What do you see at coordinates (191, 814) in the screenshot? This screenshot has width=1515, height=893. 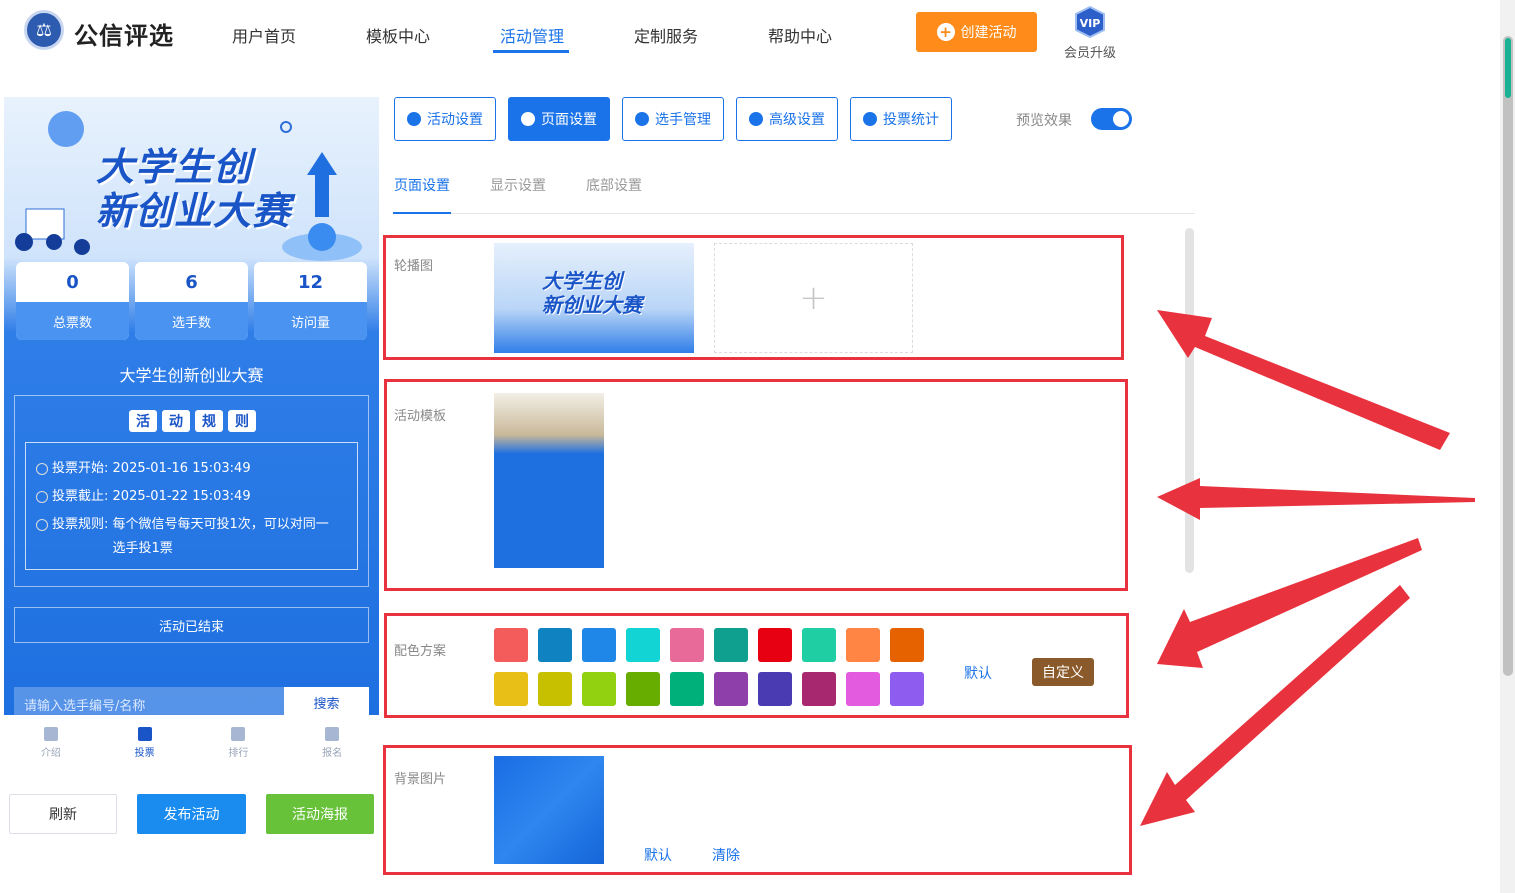 I see `publish-button: 发布活动` at bounding box center [191, 814].